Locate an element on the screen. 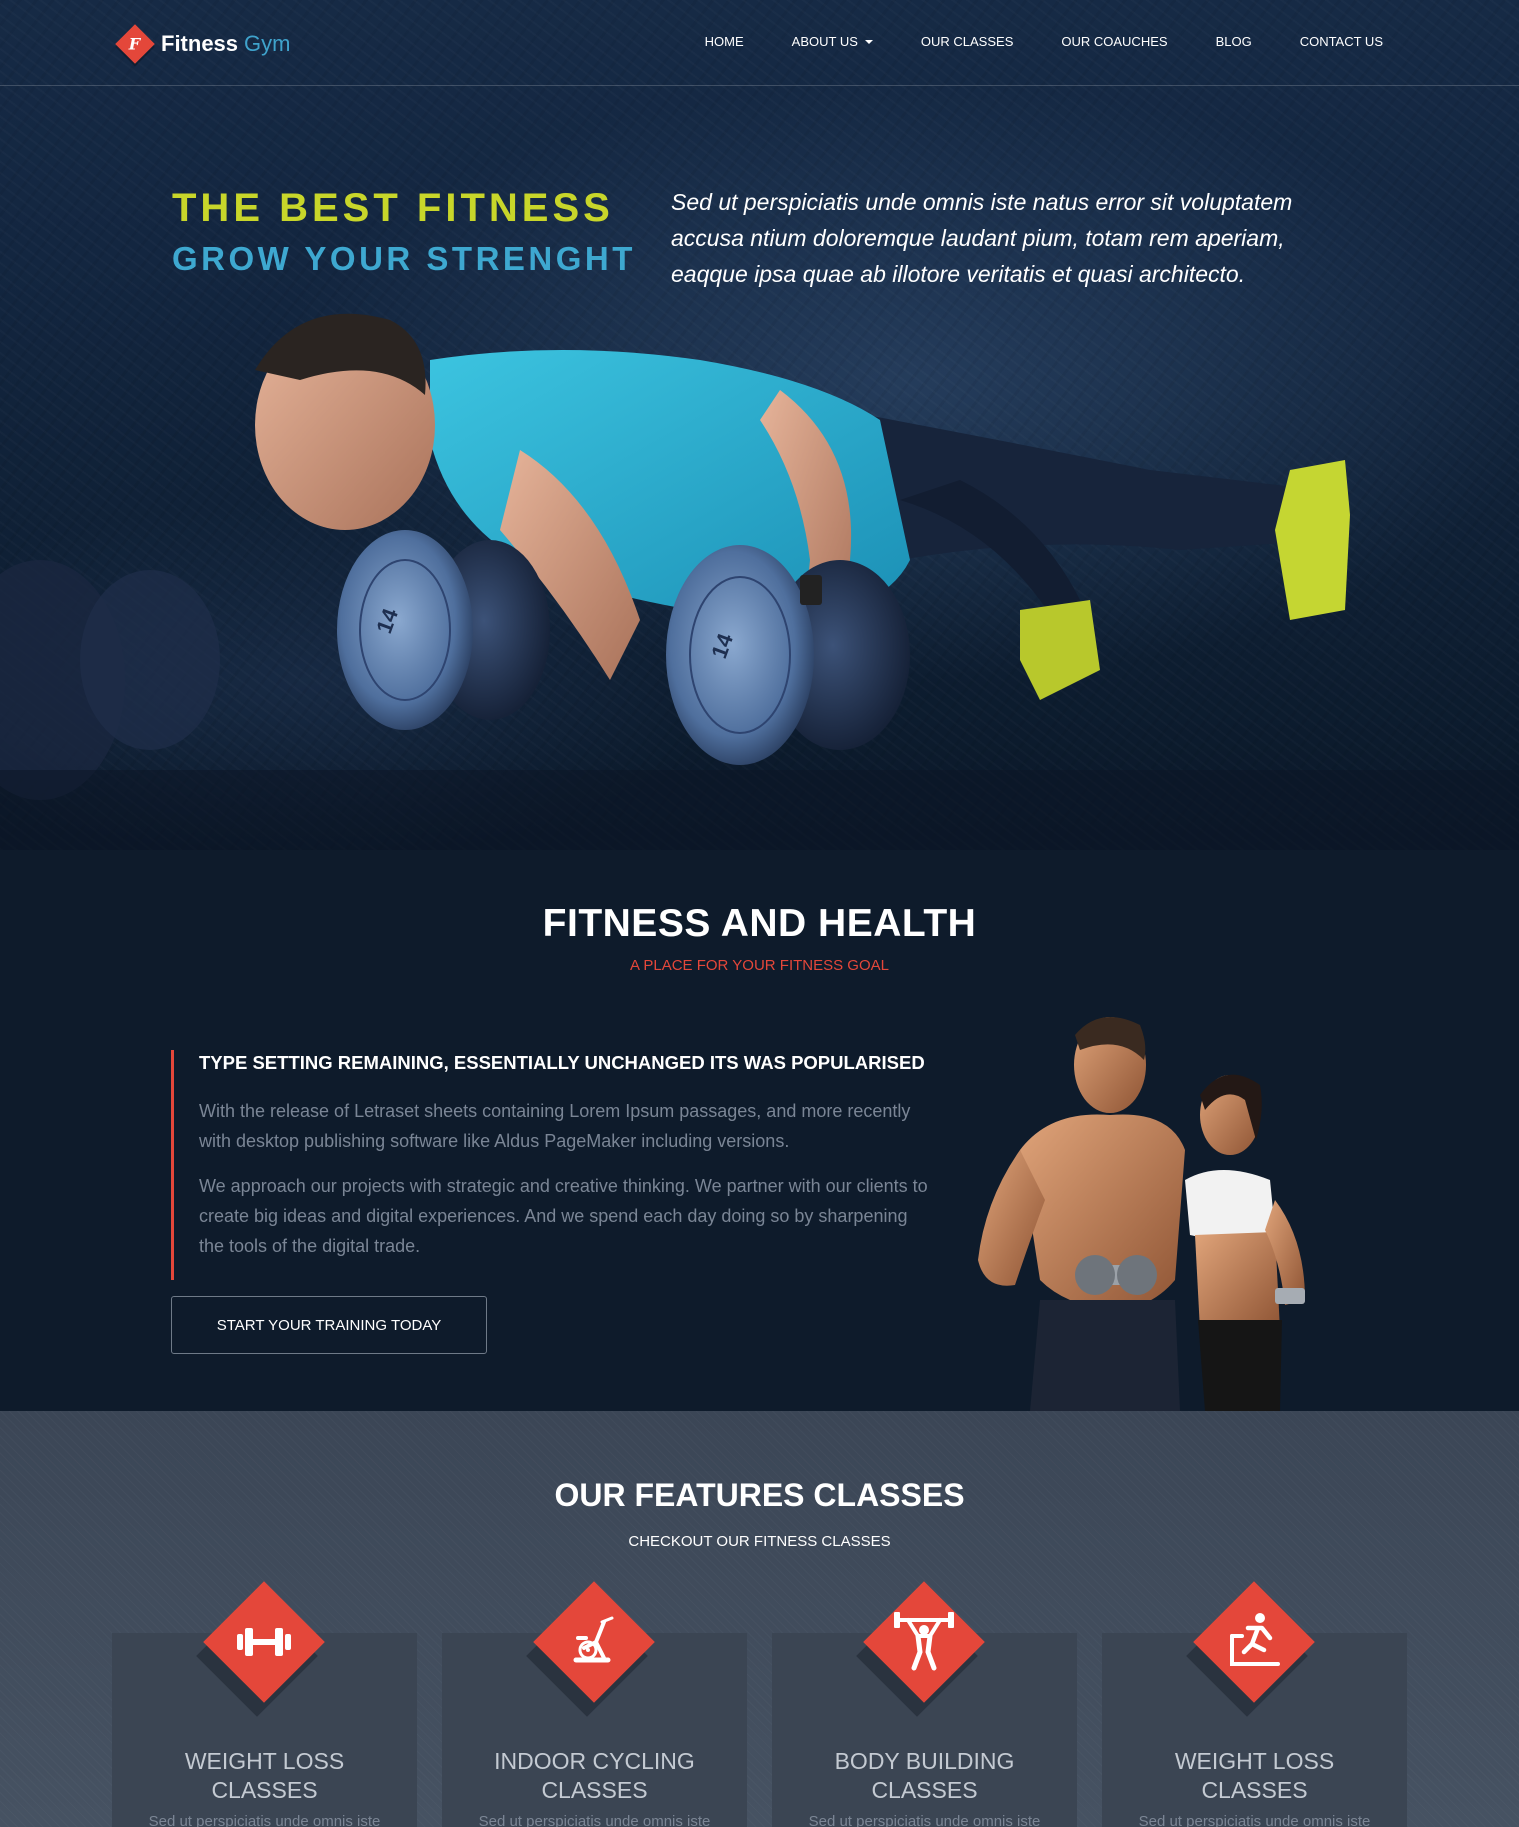 Image resolution: width=1519 pixels, height=1827 pixels. card-title: INDOOR CYCLING CLASSES is located at coordinates (594, 1776).